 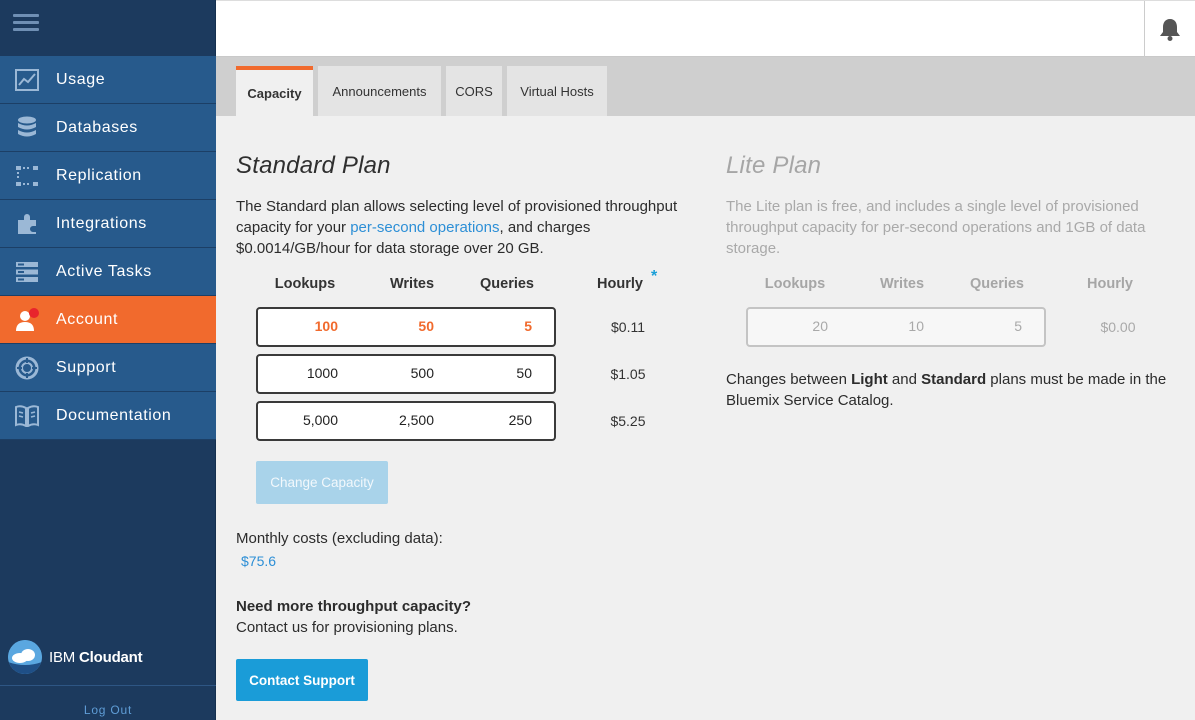 What do you see at coordinates (25, 657) in the screenshot?
I see `cloudant-logo-icon` at bounding box center [25, 657].